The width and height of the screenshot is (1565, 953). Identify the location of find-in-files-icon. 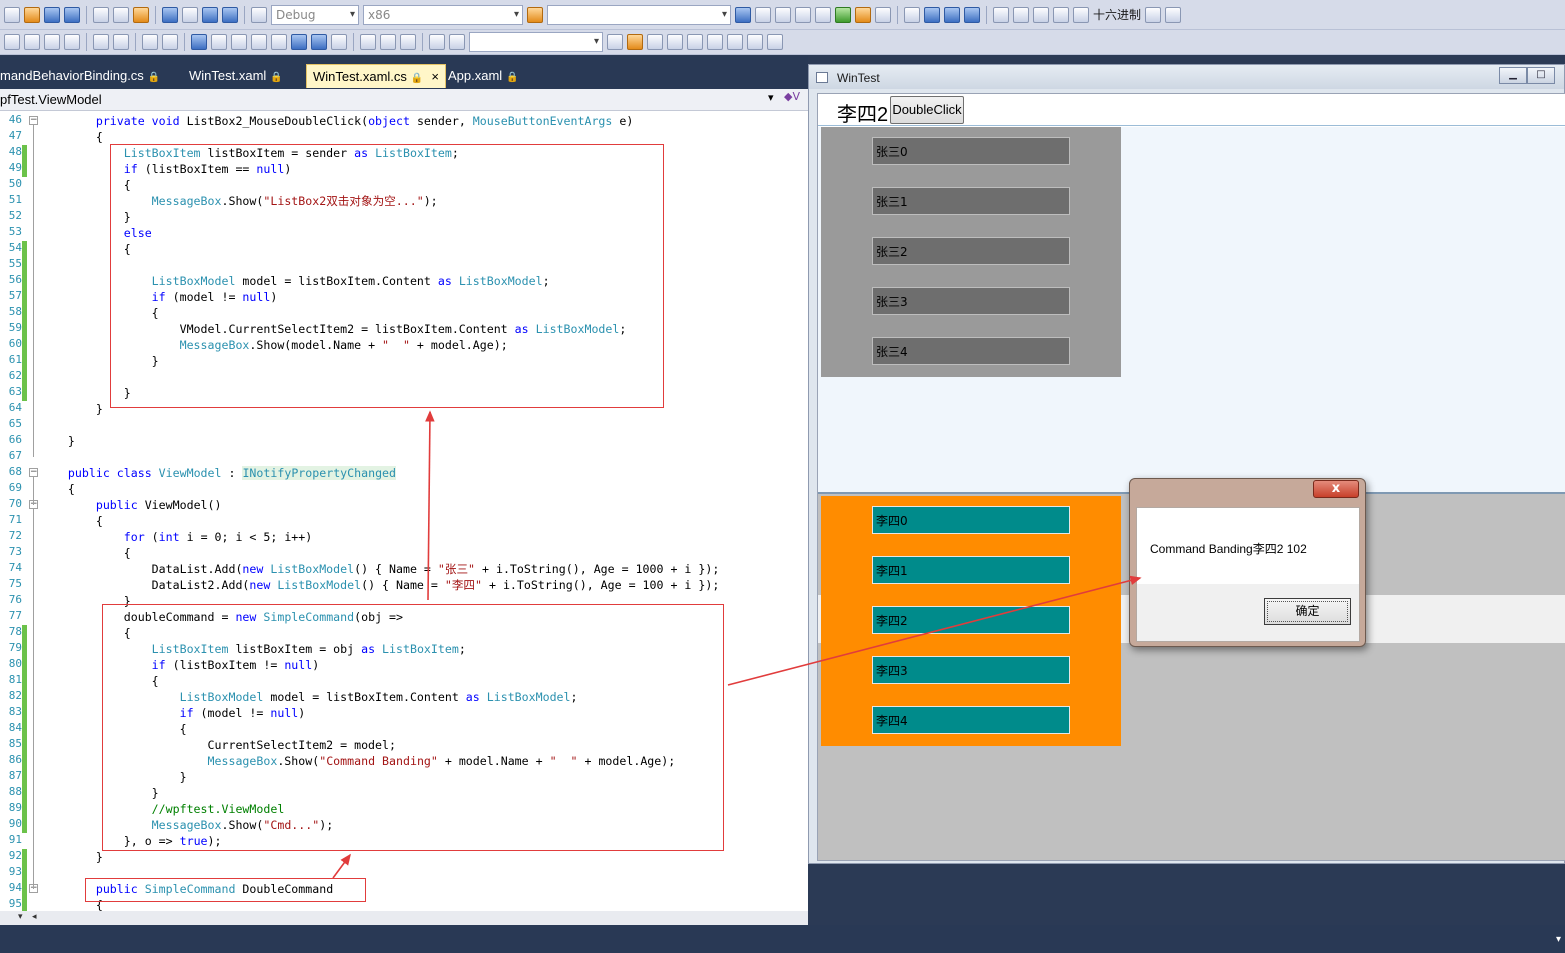
(535, 14).